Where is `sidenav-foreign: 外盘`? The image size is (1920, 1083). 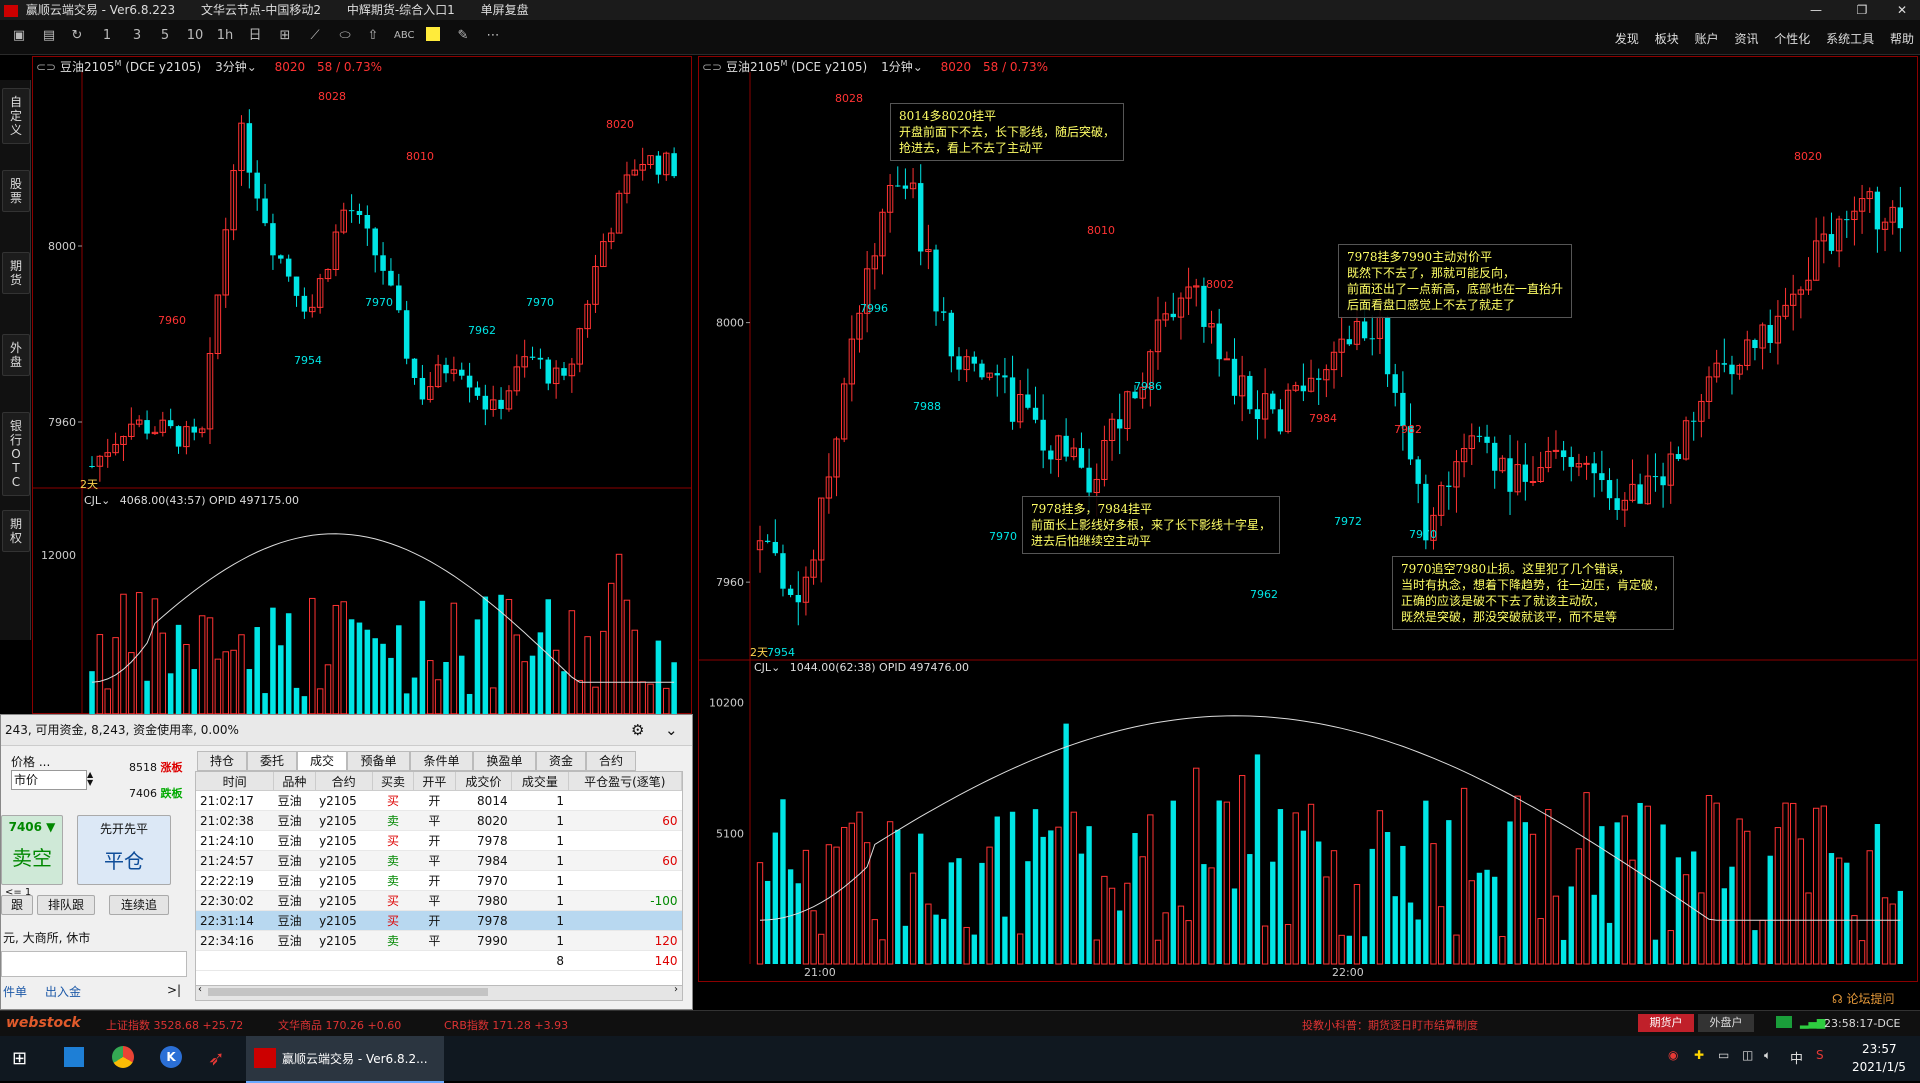 sidenav-foreign: 外盘 is located at coordinates (16, 355).